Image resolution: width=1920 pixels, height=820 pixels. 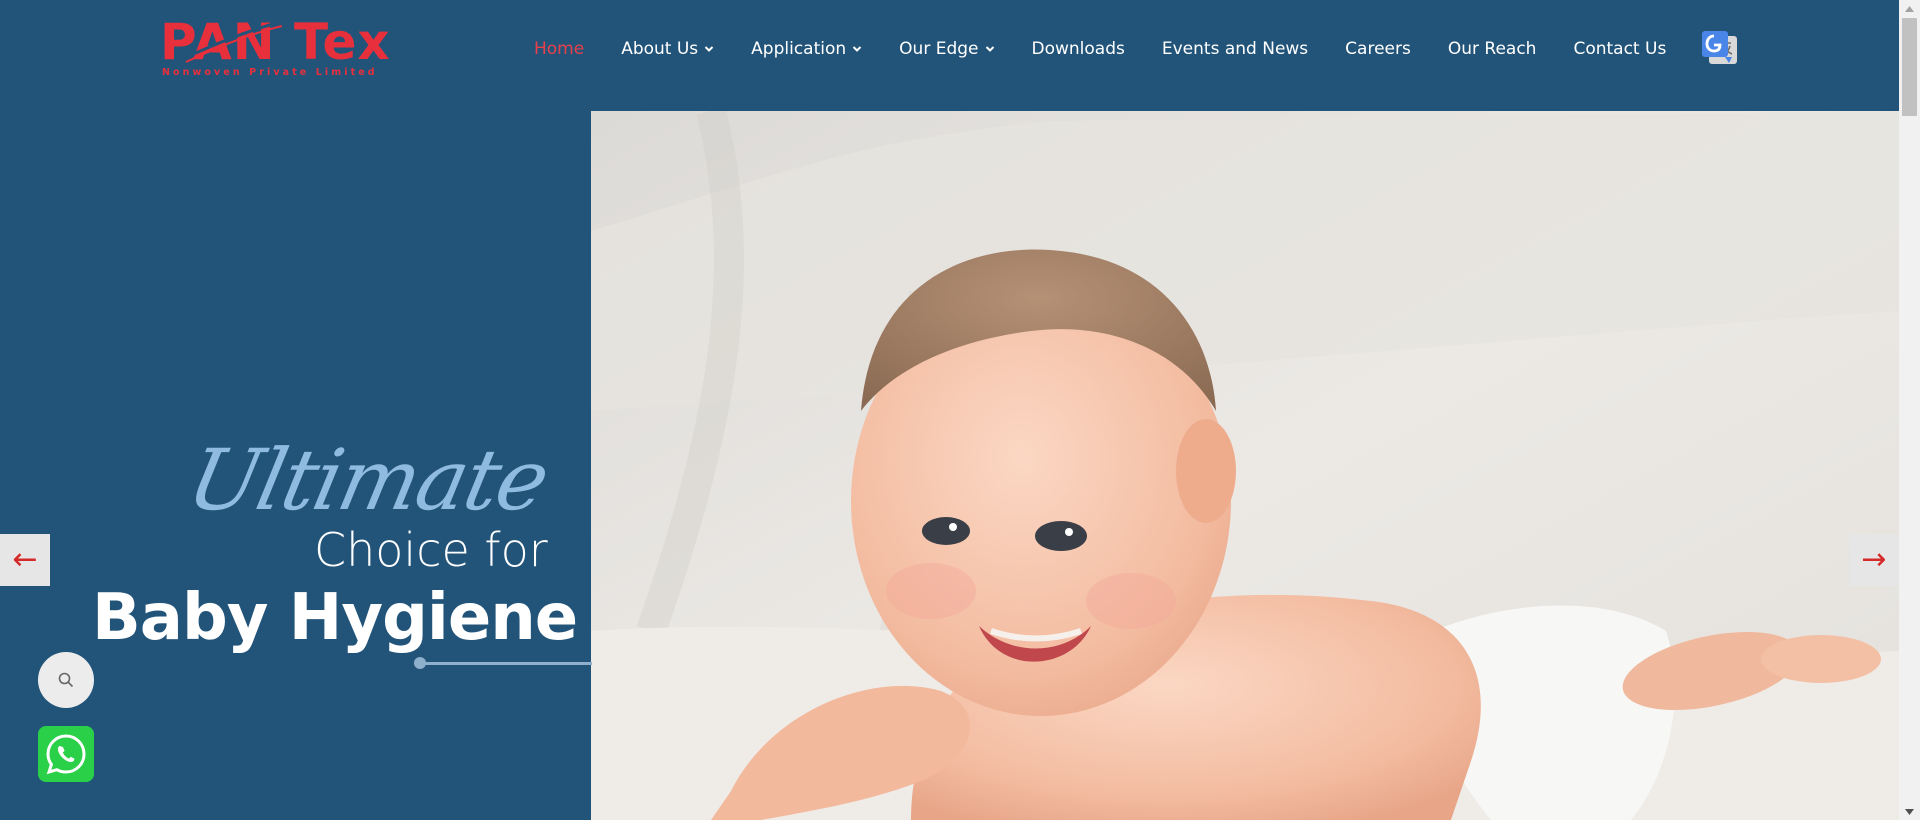 What do you see at coordinates (291, 49) in the screenshot?
I see `pantex-logo: PAN Tex Nonwoven Private Limited` at bounding box center [291, 49].